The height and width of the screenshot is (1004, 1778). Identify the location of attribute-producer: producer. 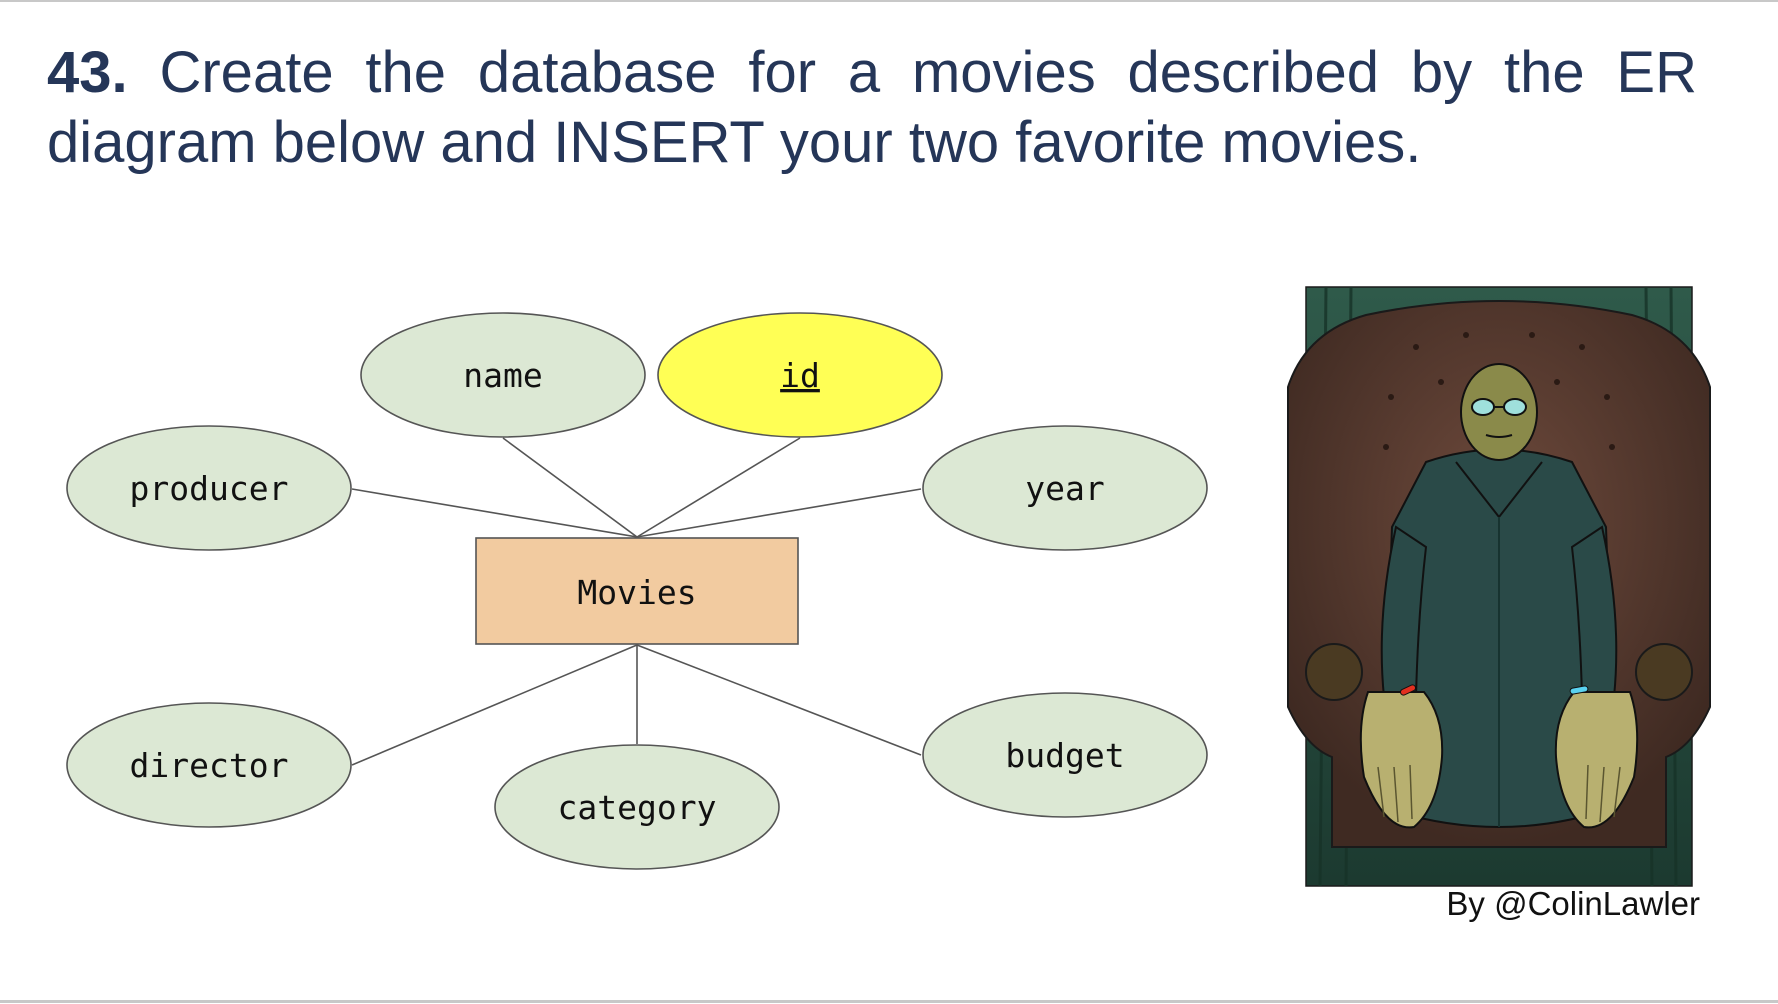
(209, 488).